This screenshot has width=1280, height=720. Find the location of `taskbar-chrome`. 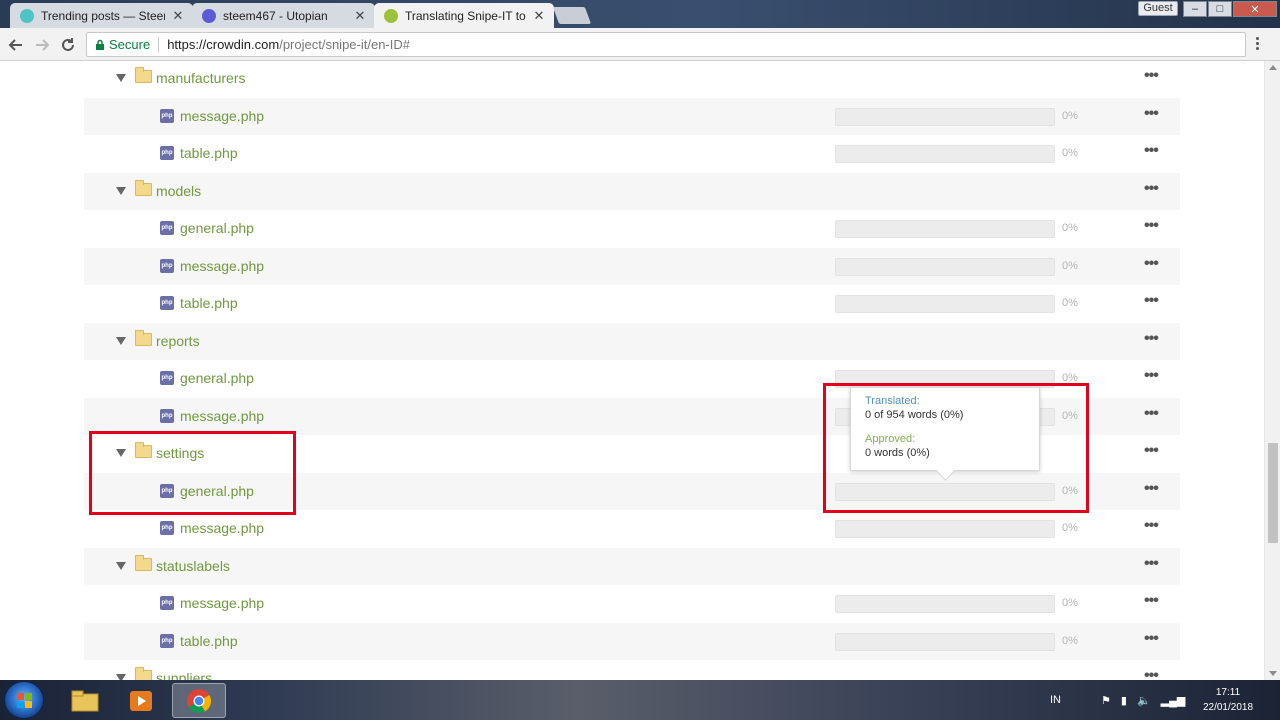

taskbar-chrome is located at coordinates (199, 700).